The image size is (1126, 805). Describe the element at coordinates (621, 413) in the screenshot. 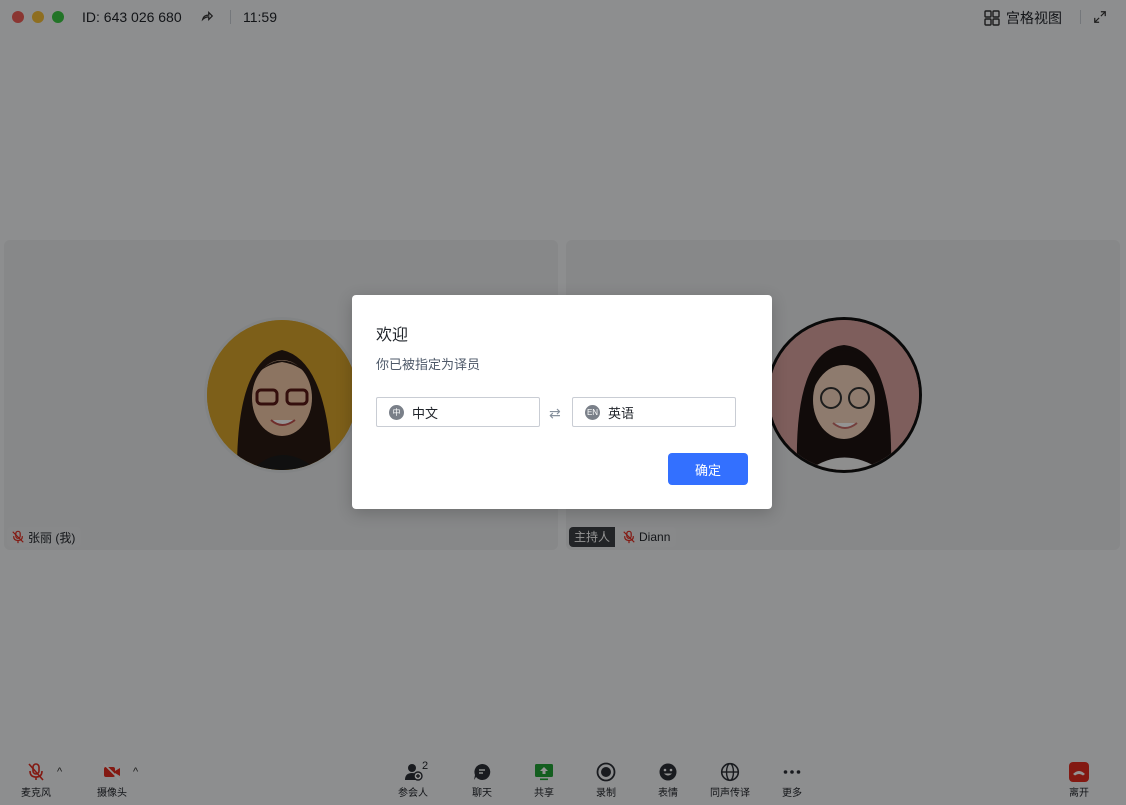

I see `target-language-value: 英语` at that location.